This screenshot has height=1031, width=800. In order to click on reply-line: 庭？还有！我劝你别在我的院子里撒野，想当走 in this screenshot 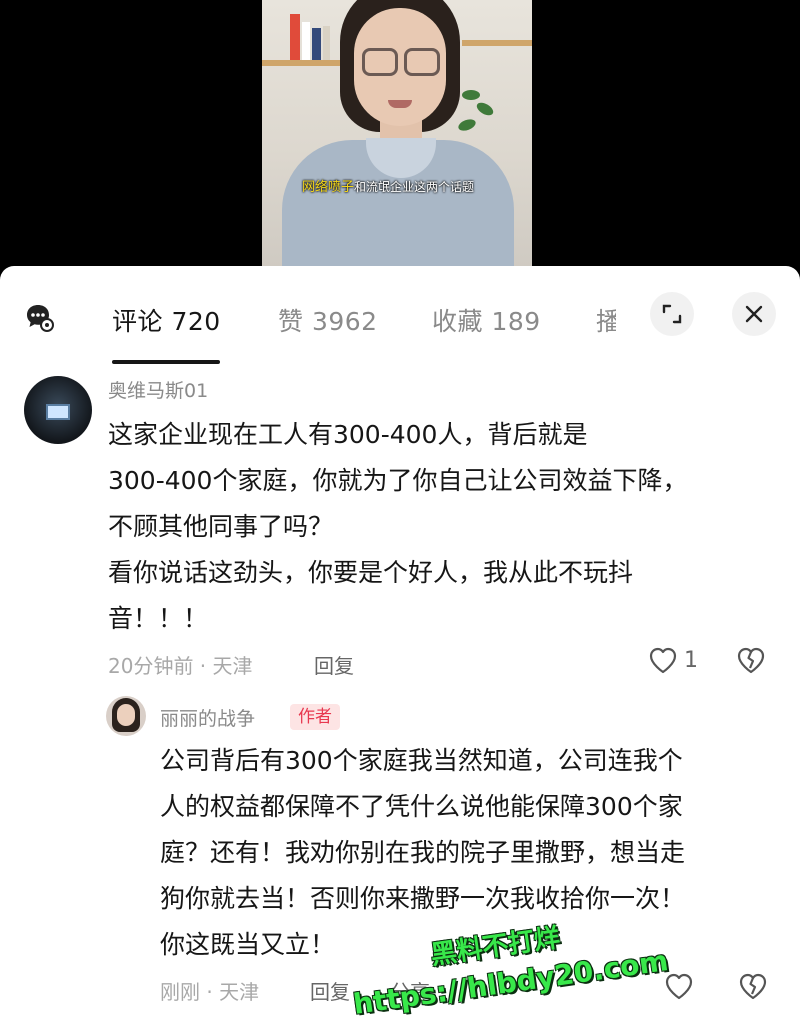, I will do `click(423, 852)`.